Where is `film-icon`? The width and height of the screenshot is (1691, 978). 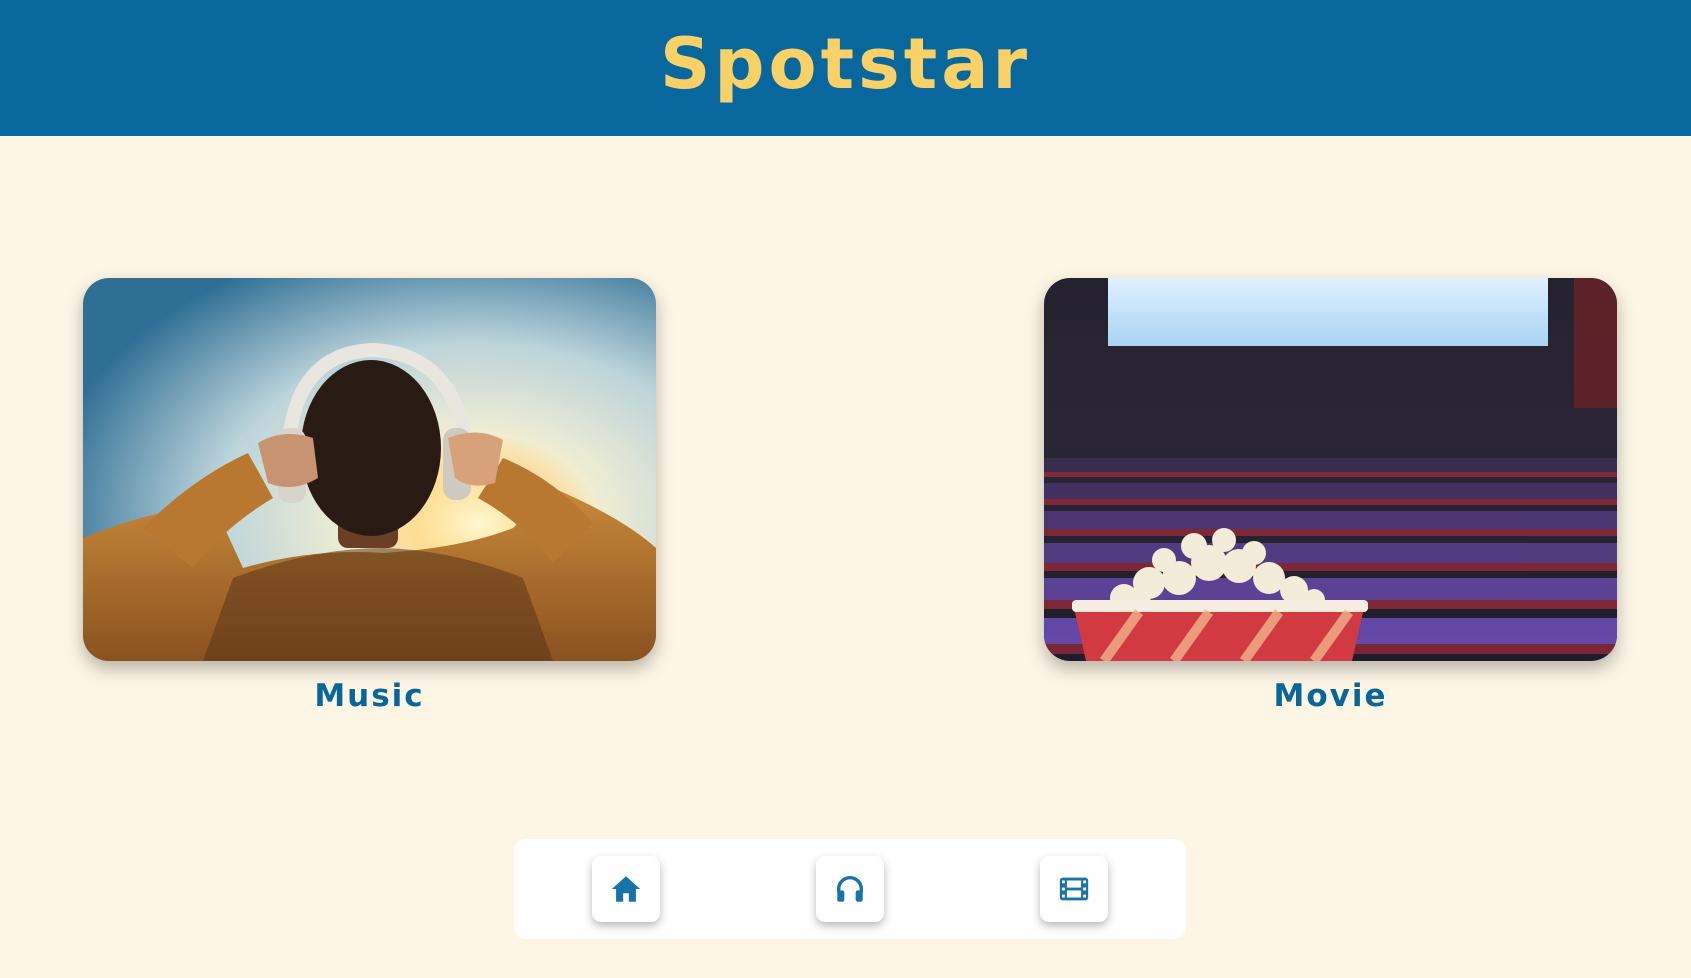
film-icon is located at coordinates (1074, 889).